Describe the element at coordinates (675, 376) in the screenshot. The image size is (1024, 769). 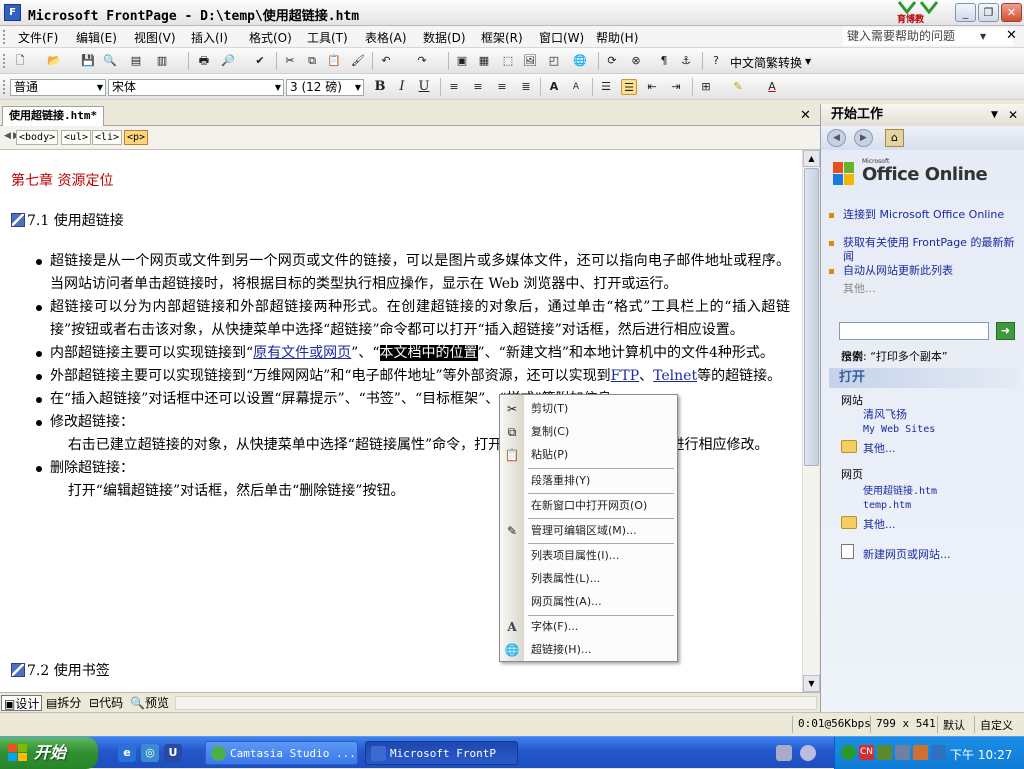
I see `hyperlink: Telnet` at that location.